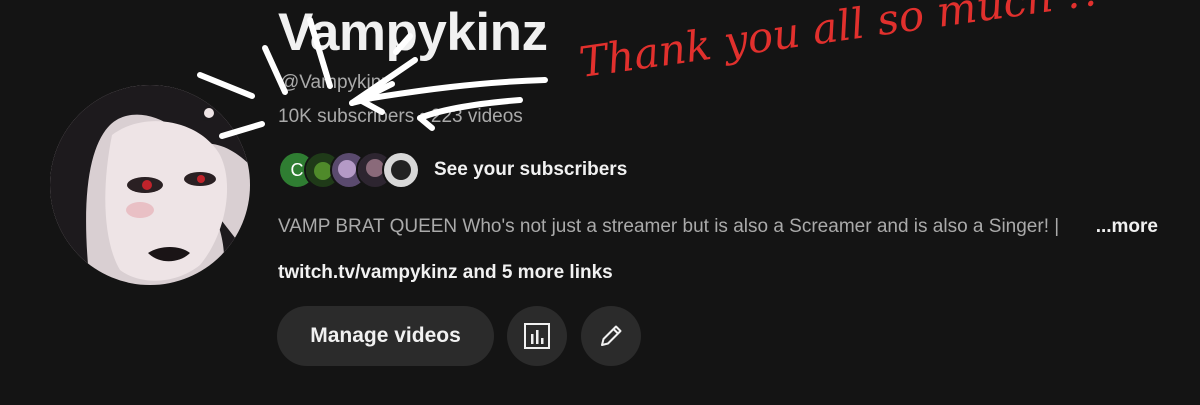 The height and width of the screenshot is (405, 1200). I want to click on channel-stats: 10K subscribers • 223 videos, so click(400, 117).